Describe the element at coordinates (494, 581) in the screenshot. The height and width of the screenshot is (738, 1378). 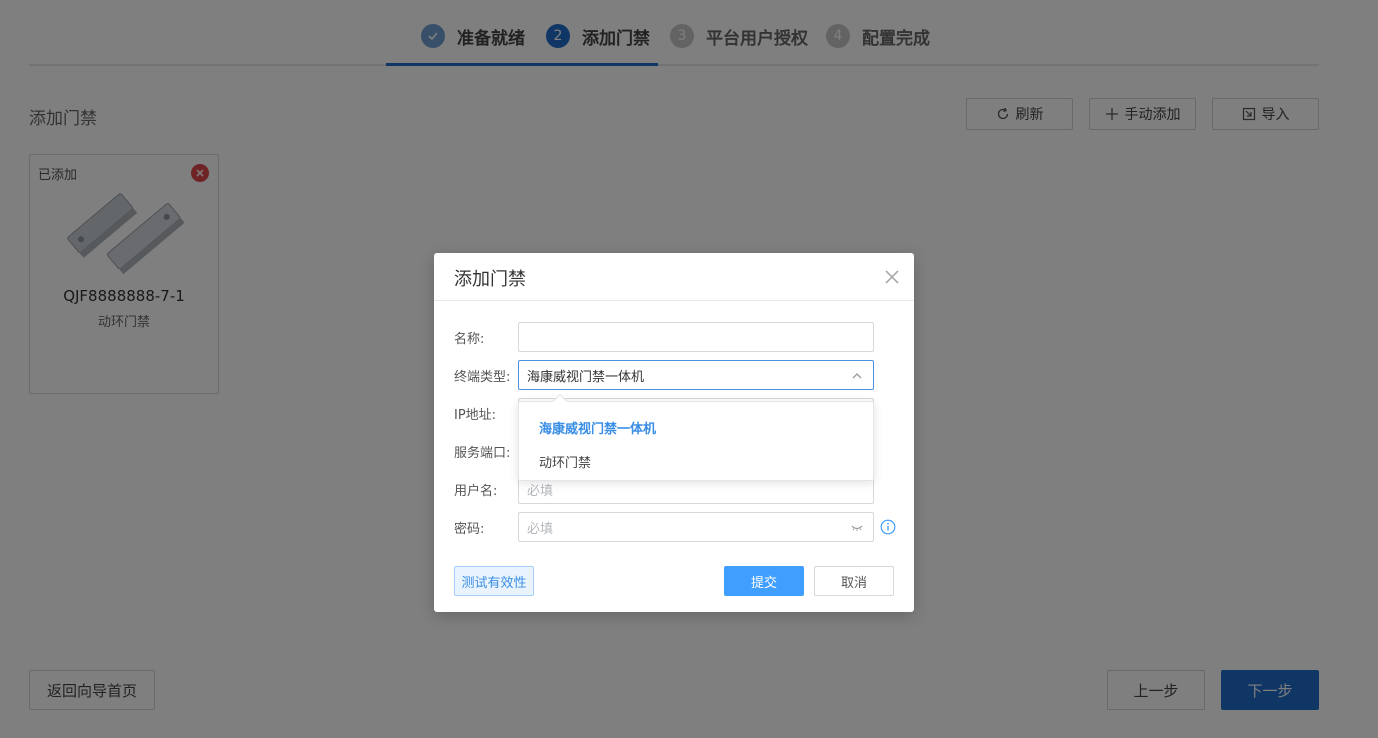
I see `test-validity-button: 测试有效性` at that location.